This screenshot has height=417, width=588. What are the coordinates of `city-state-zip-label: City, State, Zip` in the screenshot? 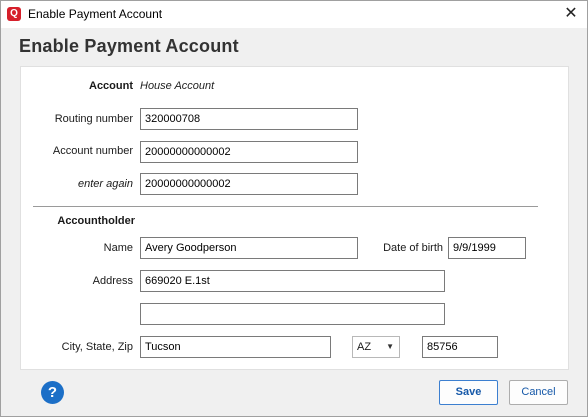 It's located at (97, 347).